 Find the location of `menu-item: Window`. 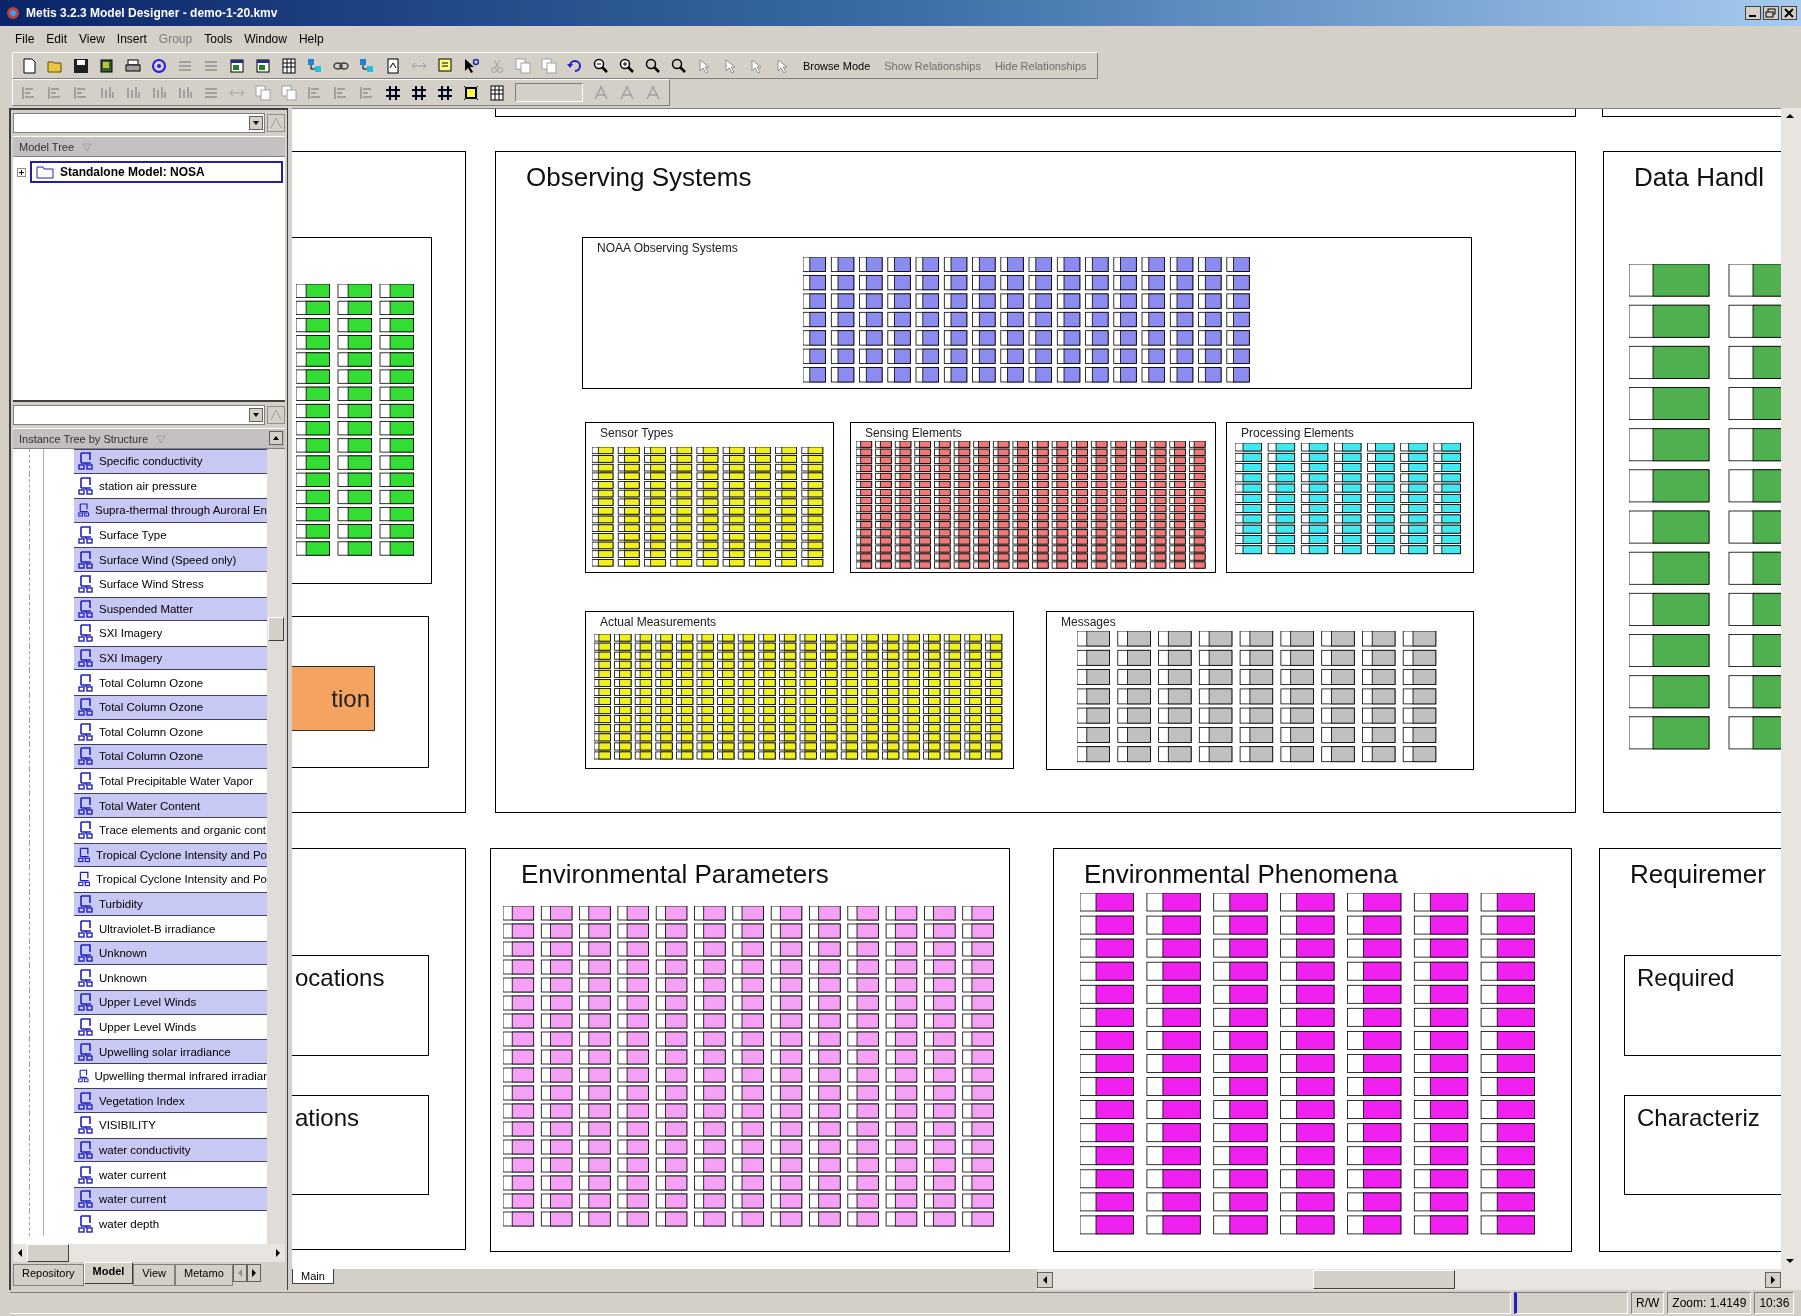

menu-item: Window is located at coordinates (265, 39).